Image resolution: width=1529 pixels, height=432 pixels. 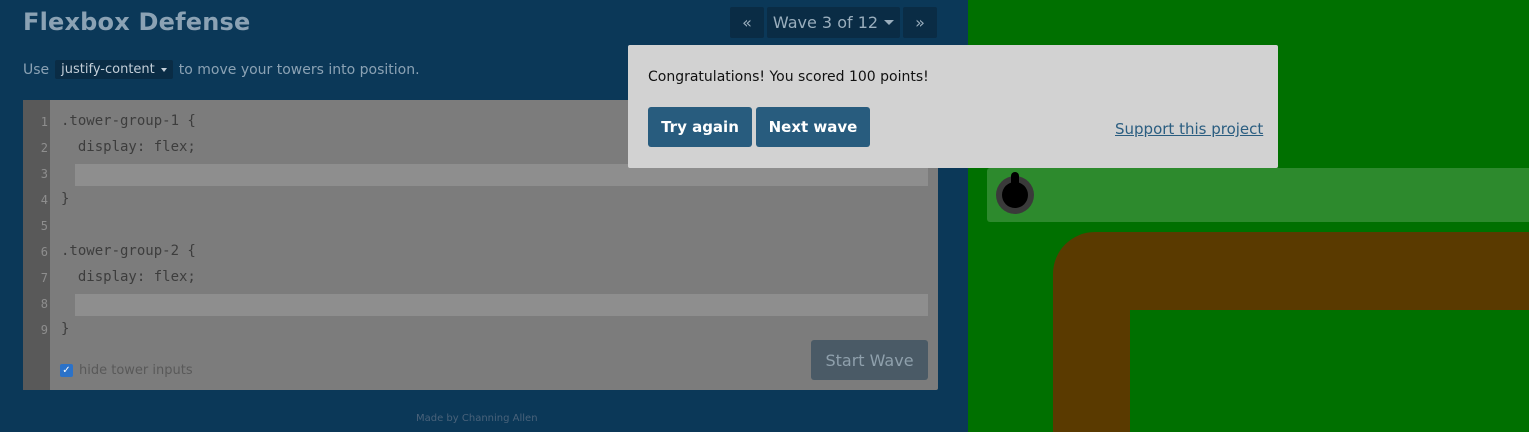 I want to click on tower-icon, so click(x=1015, y=193).